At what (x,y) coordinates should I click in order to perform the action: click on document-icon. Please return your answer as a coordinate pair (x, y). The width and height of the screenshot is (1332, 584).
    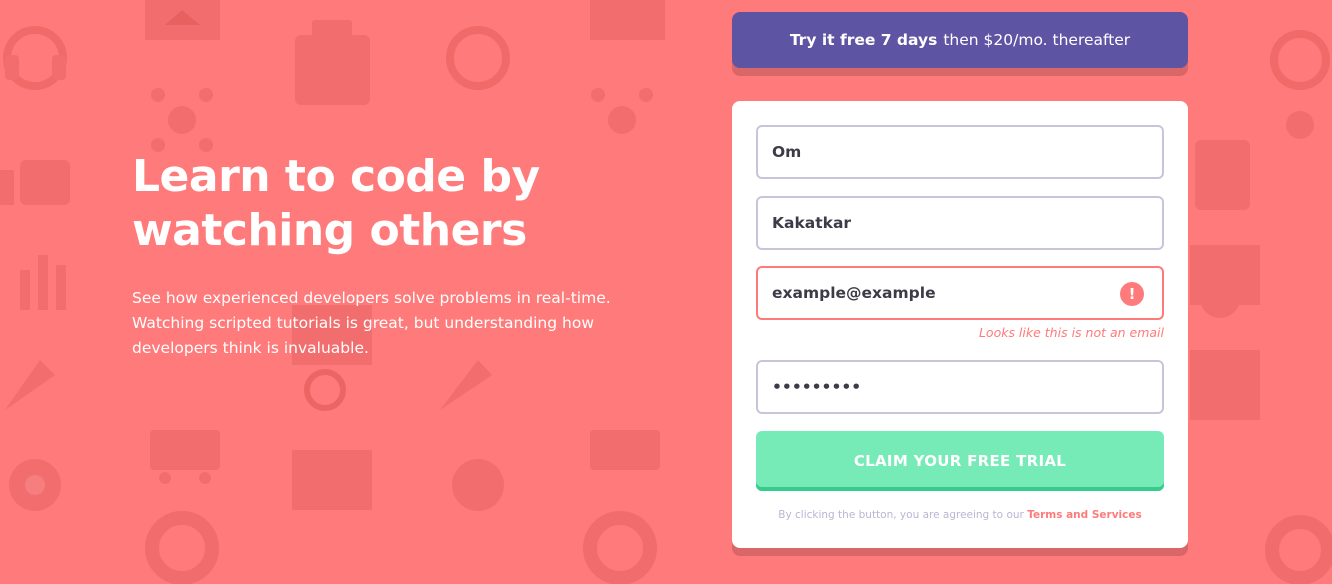
    Looking at the image, I should click on (1225, 332).